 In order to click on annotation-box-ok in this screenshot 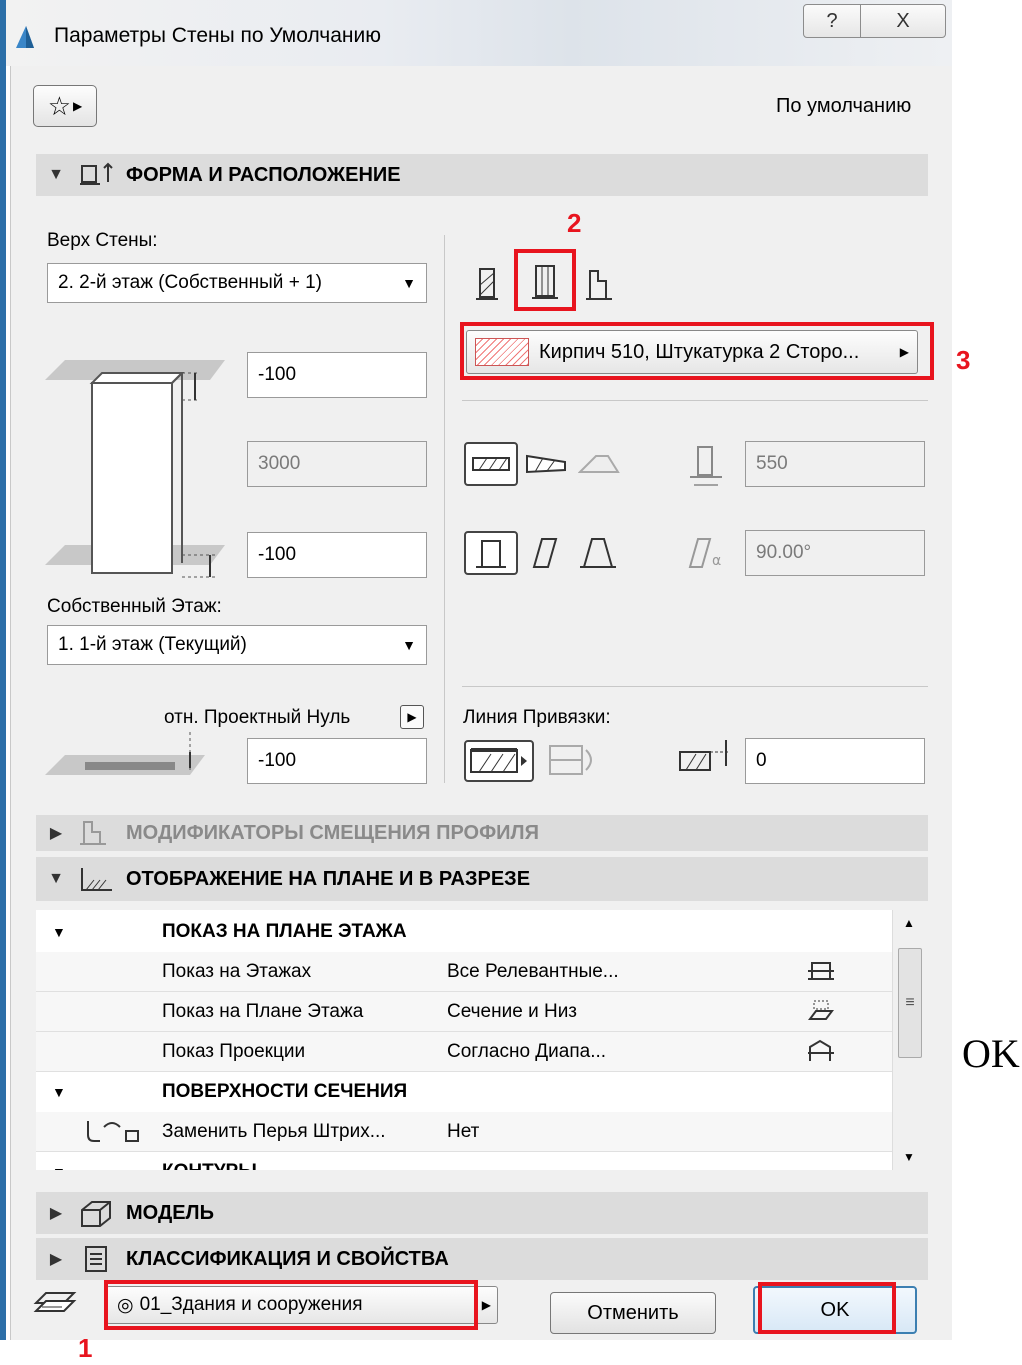, I will do `click(827, 1308)`.